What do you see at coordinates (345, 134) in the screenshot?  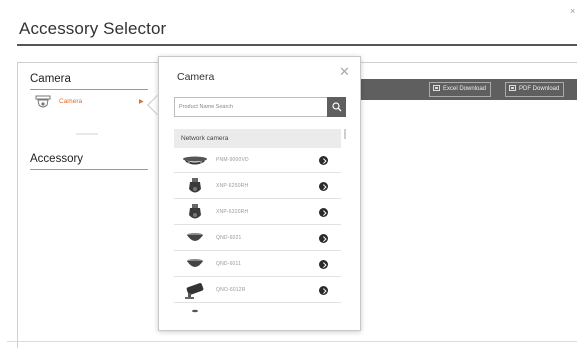 I see `scrollbar` at bounding box center [345, 134].